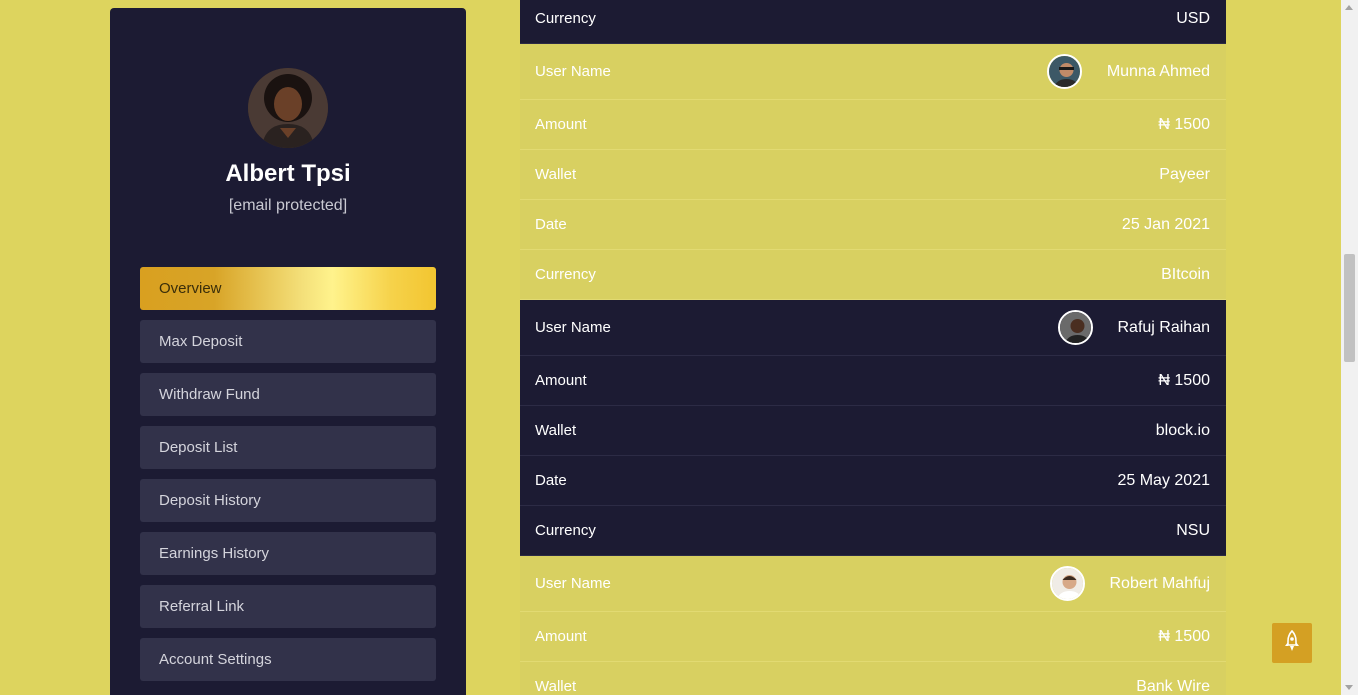  What do you see at coordinates (288, 341) in the screenshot?
I see `menu-item-max-deposit: Max Deposit` at bounding box center [288, 341].